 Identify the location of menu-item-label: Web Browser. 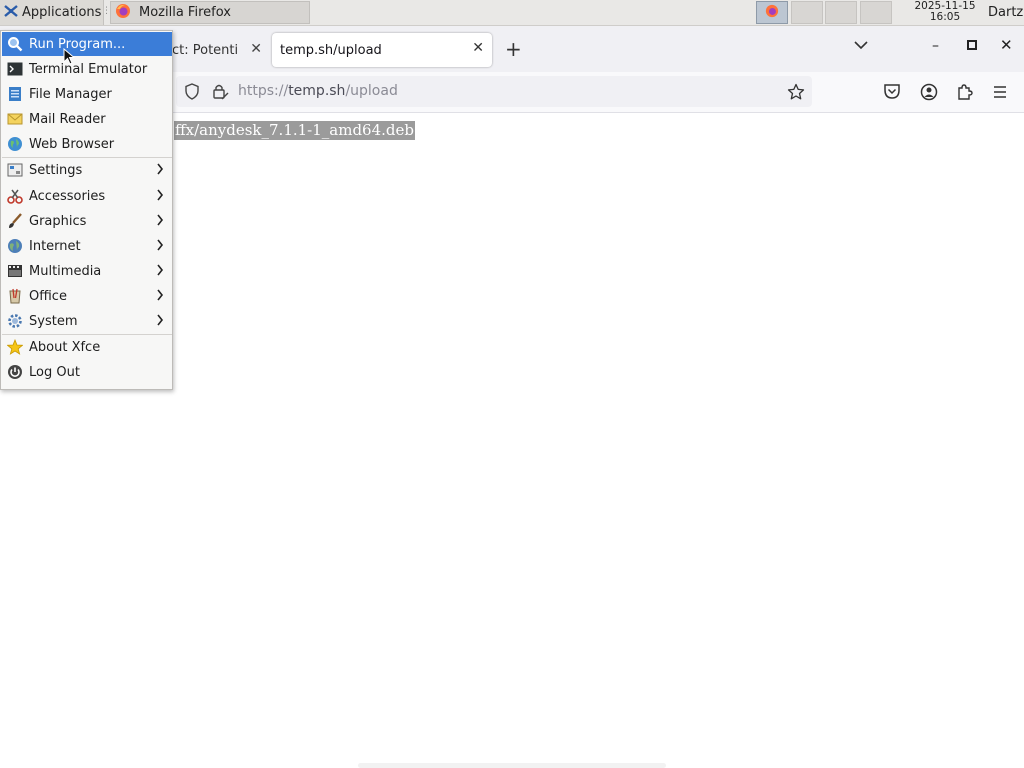
(72, 144).